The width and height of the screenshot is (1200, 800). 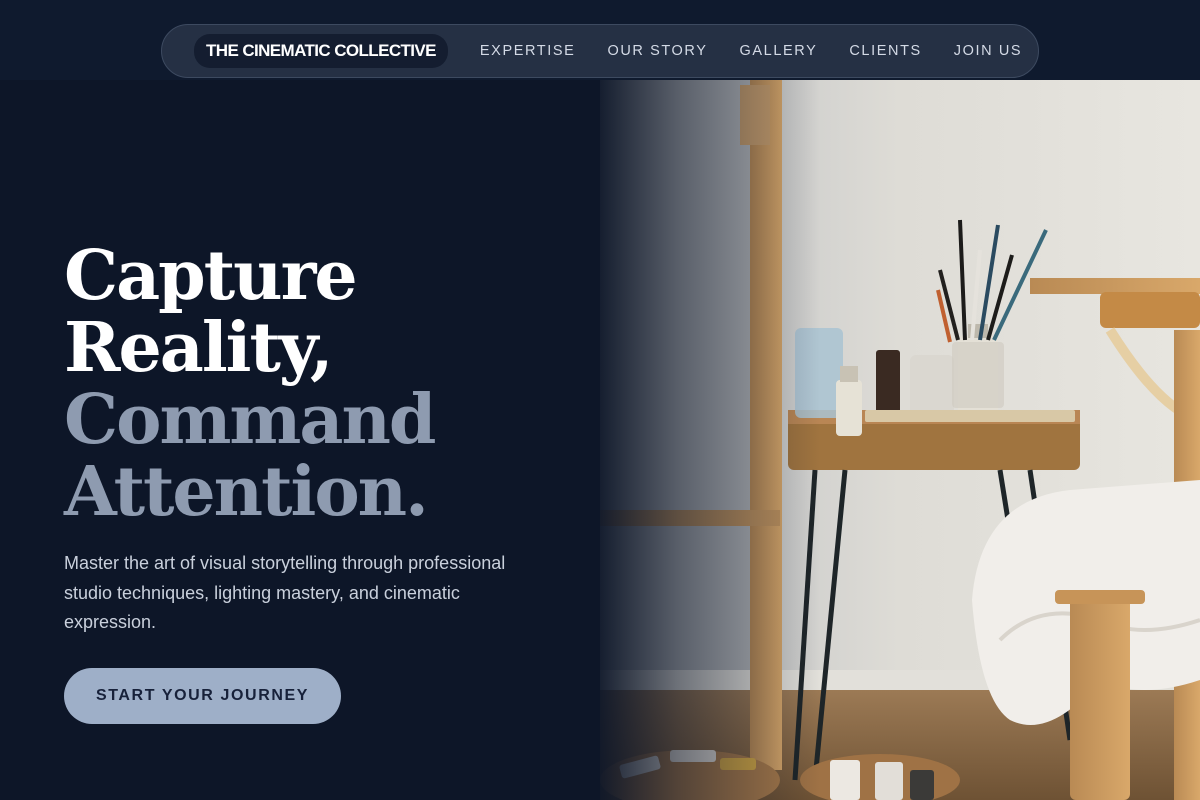 What do you see at coordinates (885, 51) in the screenshot?
I see `nav-link-clients: CLIENTS` at bounding box center [885, 51].